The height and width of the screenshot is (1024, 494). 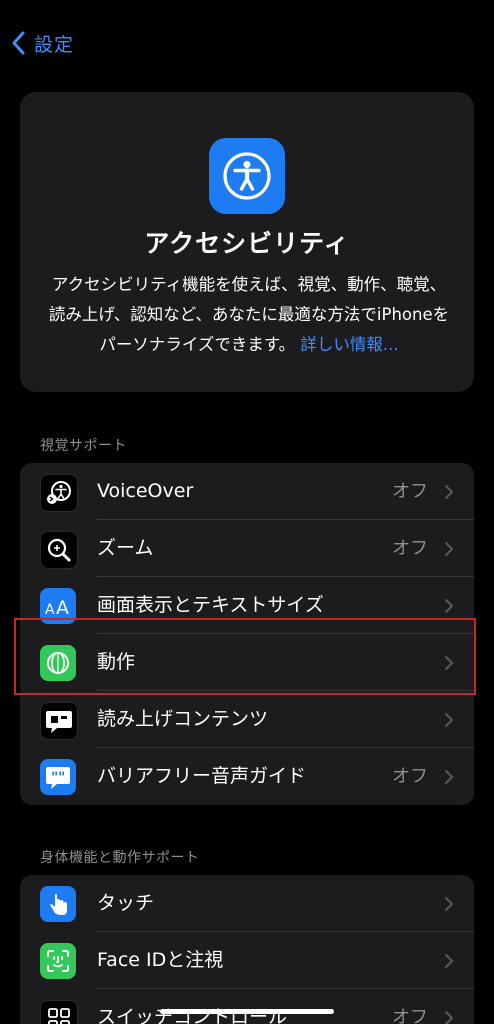 I want to click on chevron-left-icon, so click(x=18, y=43).